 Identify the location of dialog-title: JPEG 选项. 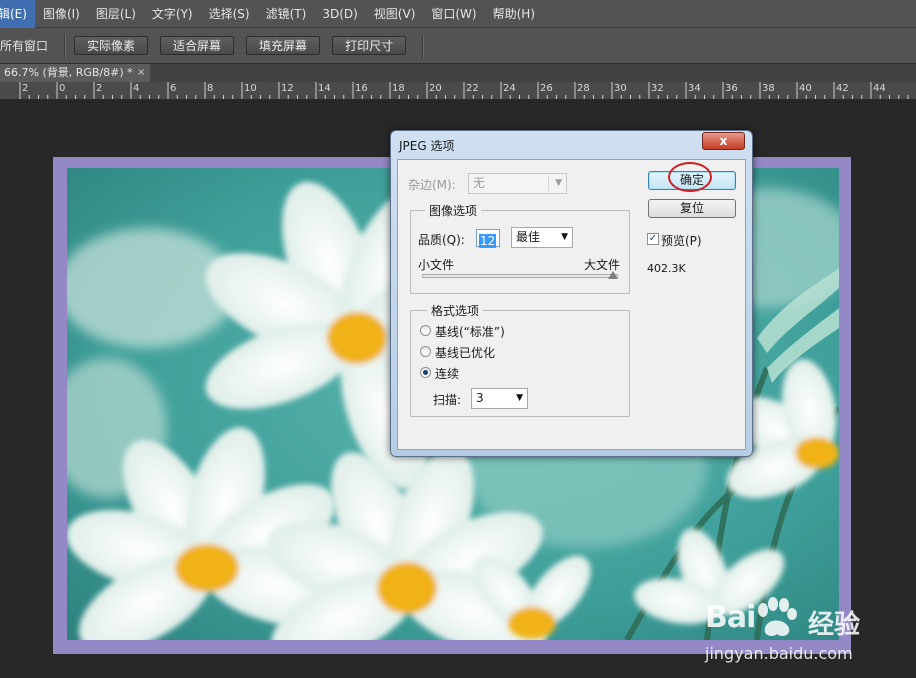
(427, 146).